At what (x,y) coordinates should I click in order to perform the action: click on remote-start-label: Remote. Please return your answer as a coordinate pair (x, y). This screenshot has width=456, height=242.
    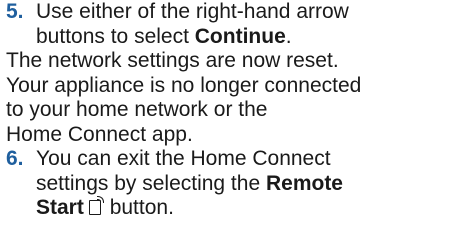
    Looking at the image, I should click on (304, 183).